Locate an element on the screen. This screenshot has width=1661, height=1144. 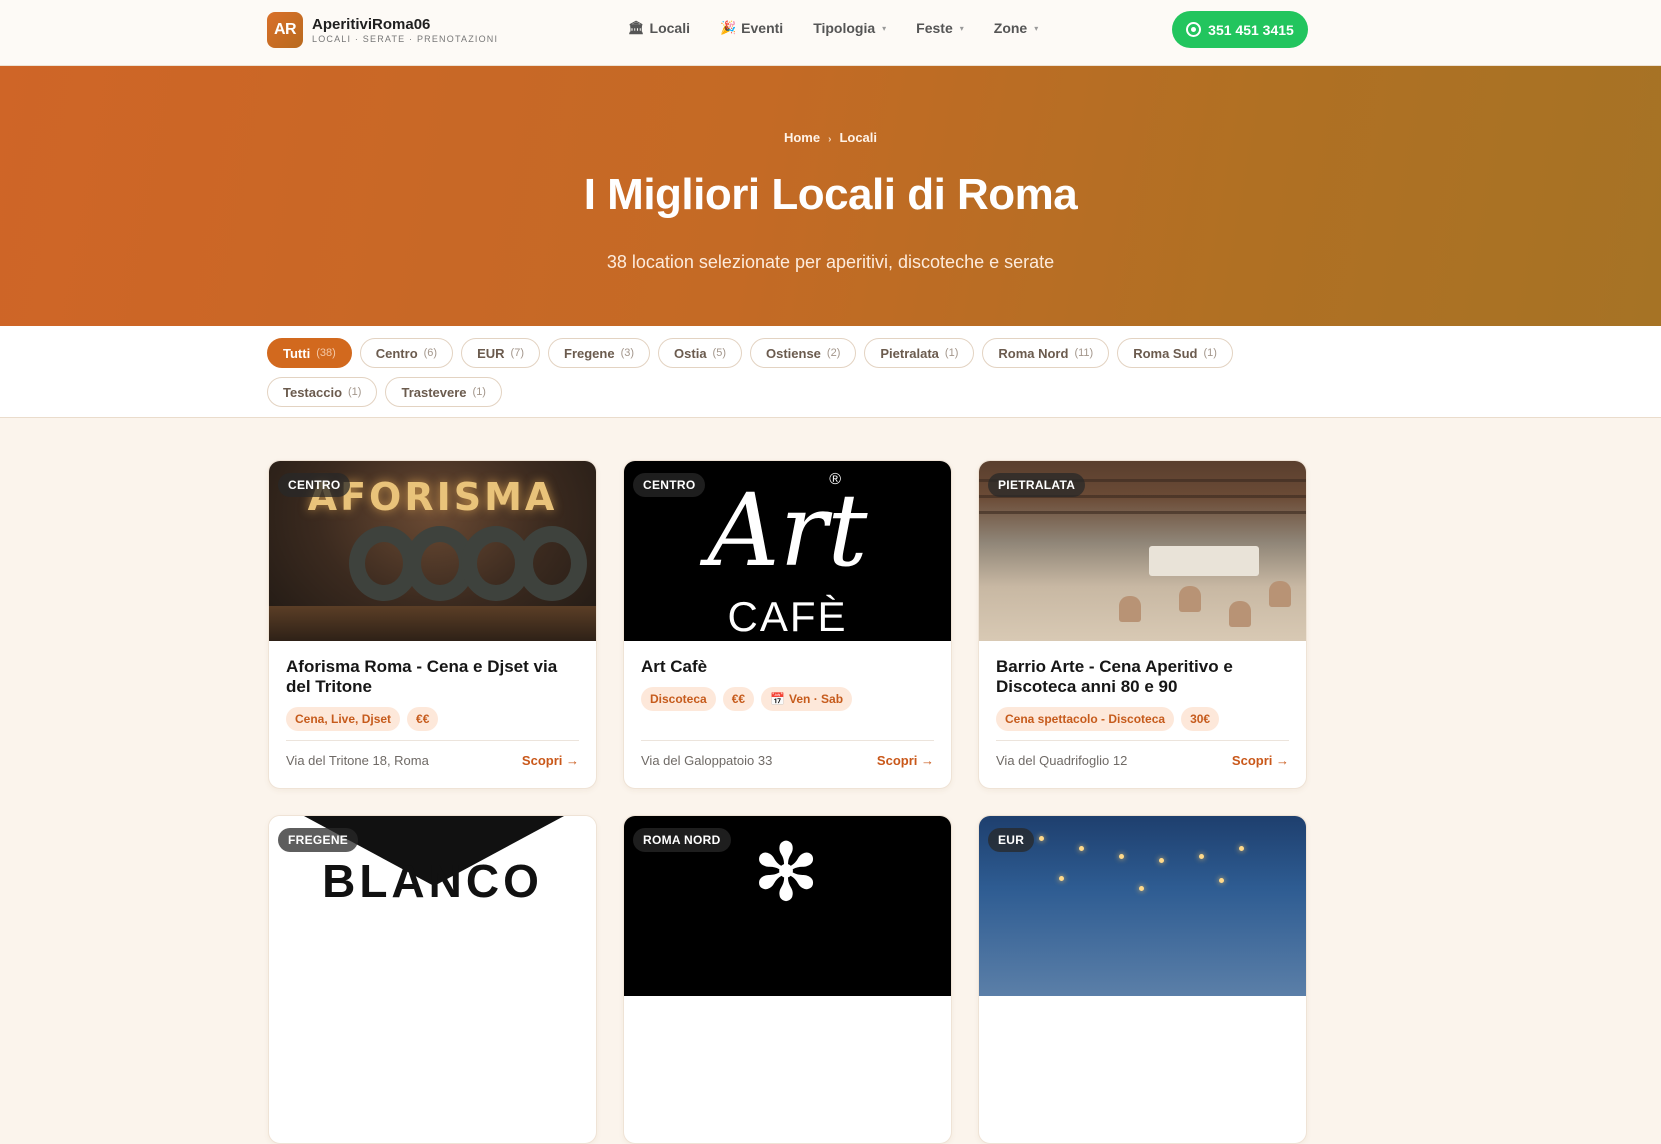
page-title: I Migliori Locali di Roma is located at coordinates (830, 194).